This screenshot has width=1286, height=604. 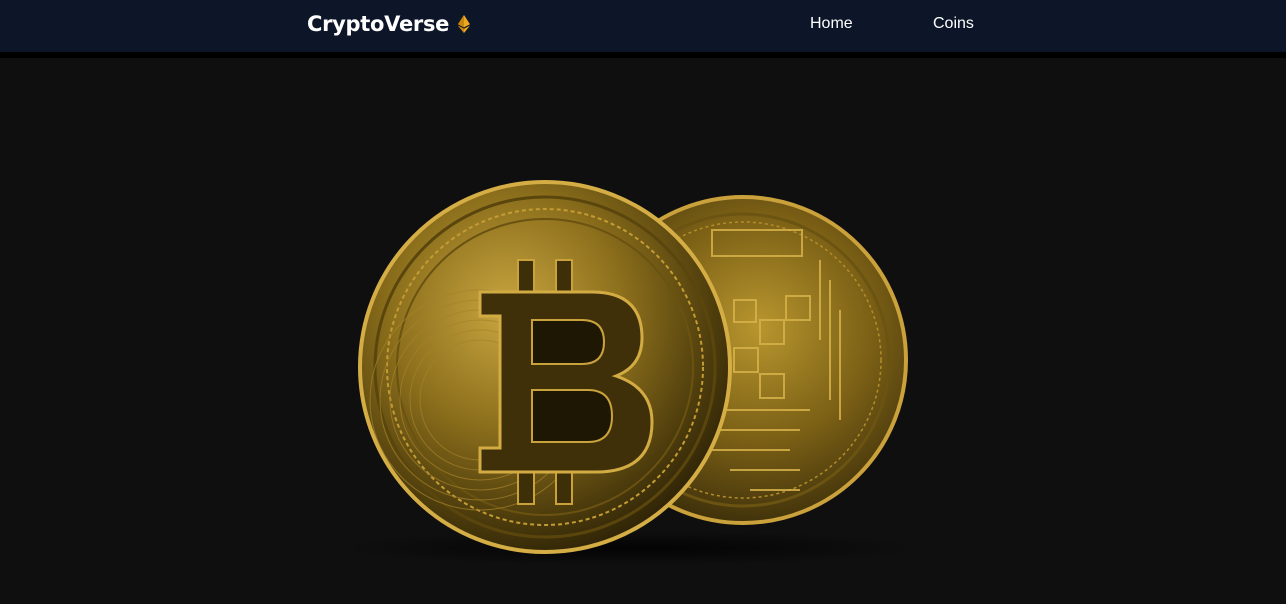 I want to click on brand-logo-link: CryptoVerse, so click(x=389, y=24).